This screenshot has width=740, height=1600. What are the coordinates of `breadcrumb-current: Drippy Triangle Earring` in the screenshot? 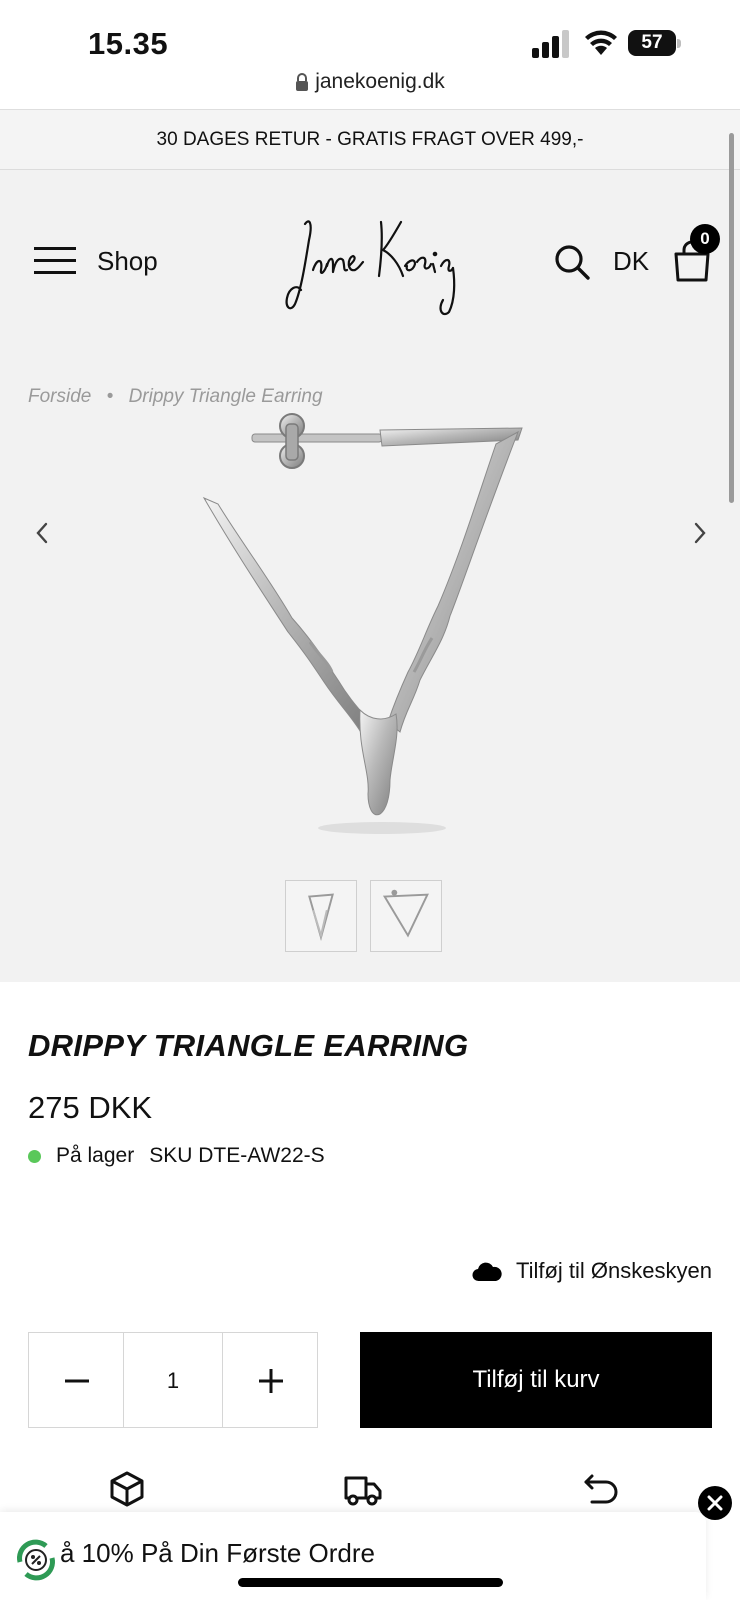 It's located at (225, 396).